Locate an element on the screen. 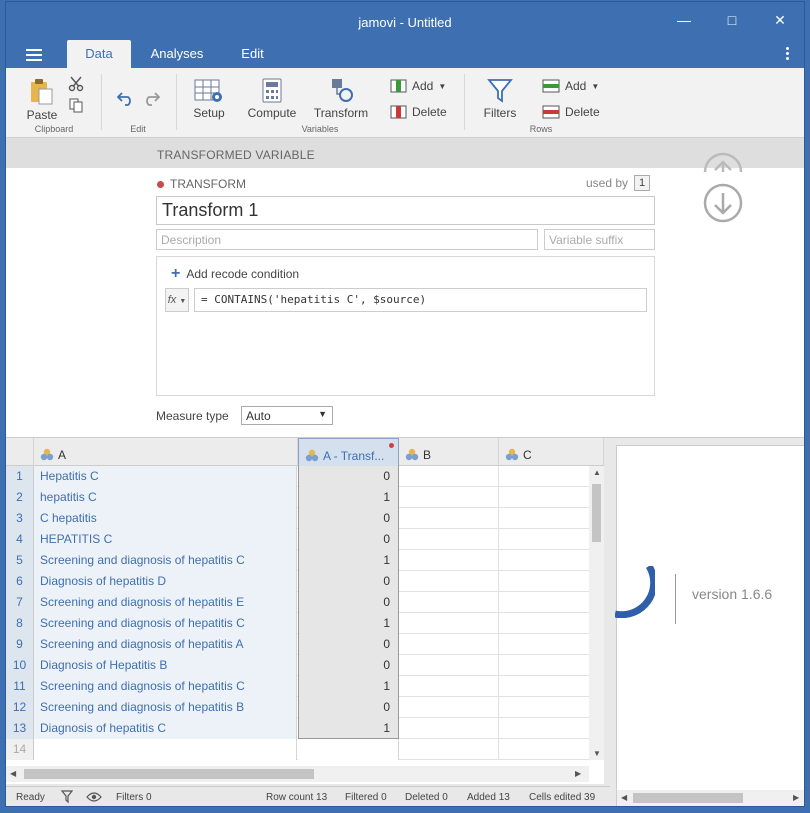 The image size is (810, 813). tab-analyses: Analyses is located at coordinates (177, 54).